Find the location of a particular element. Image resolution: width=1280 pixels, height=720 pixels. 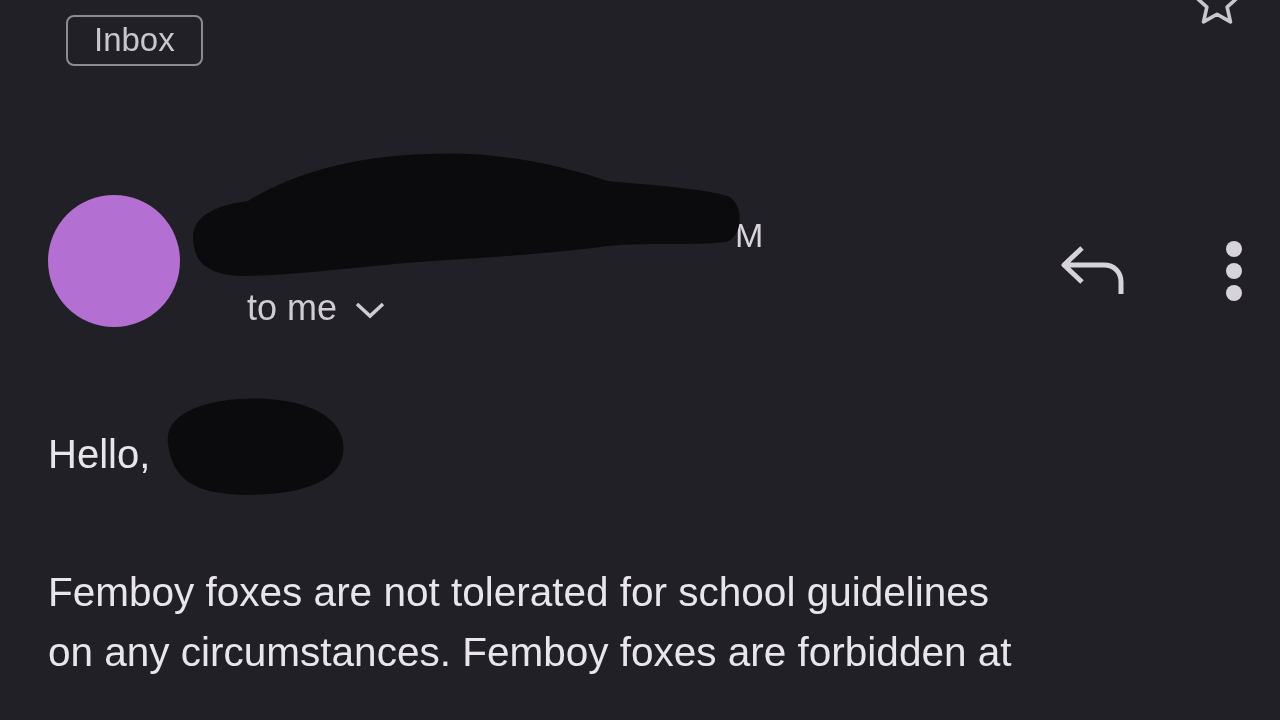

sender-name: M is located at coordinates (750, 235).